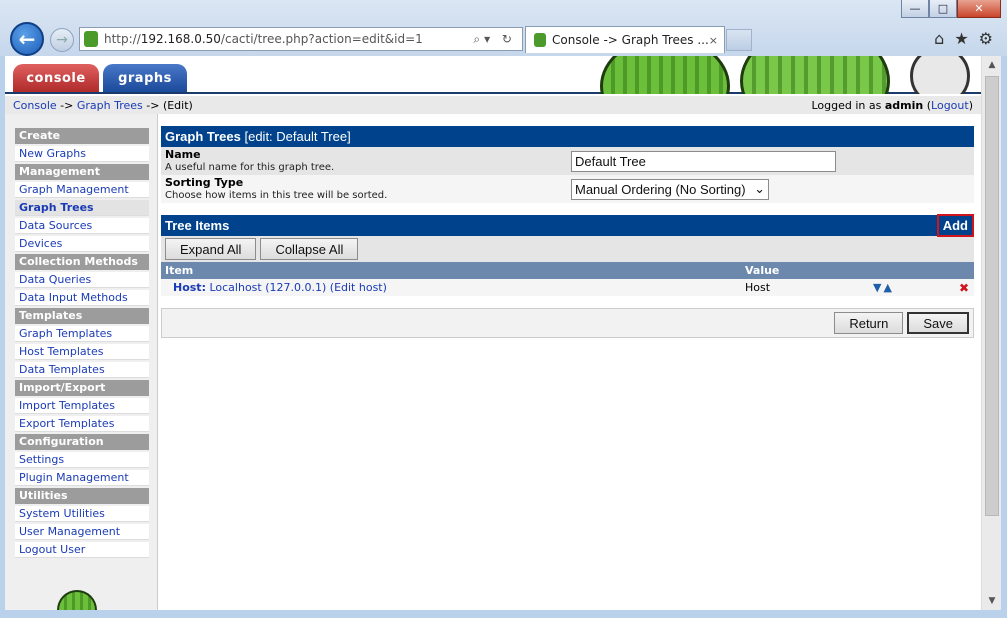  What do you see at coordinates (250, 167) in the screenshot?
I see `name-description: A useful name for this graph tree.` at bounding box center [250, 167].